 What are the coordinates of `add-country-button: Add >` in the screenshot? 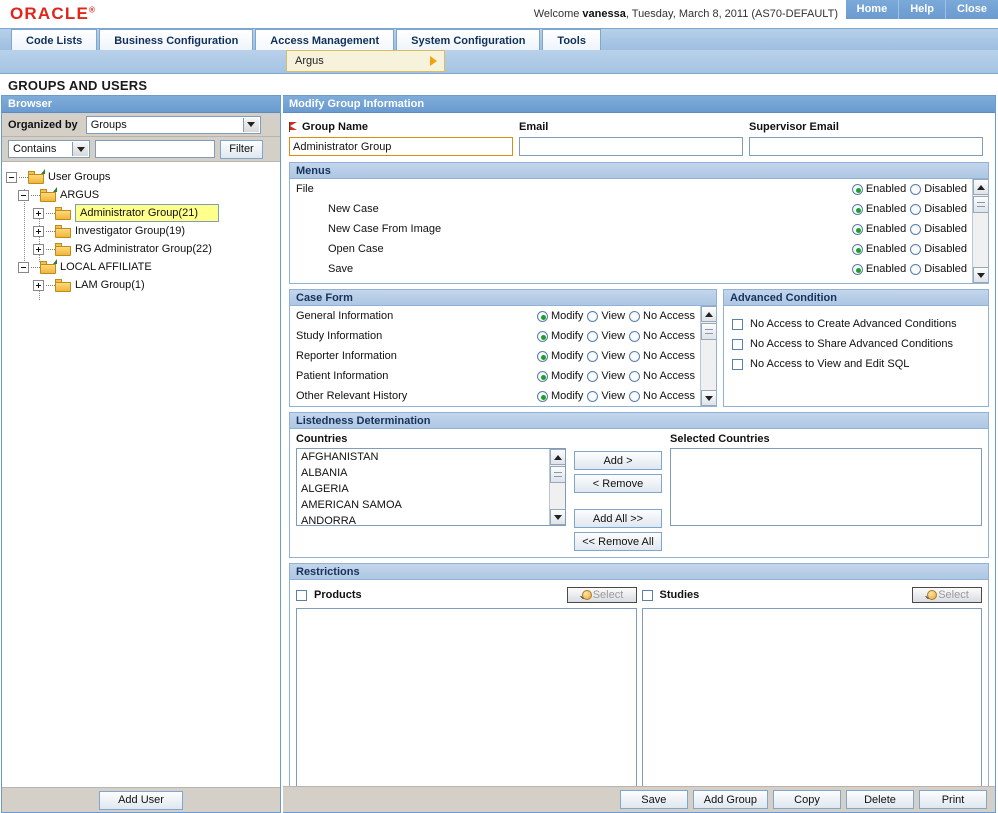 It's located at (618, 460).